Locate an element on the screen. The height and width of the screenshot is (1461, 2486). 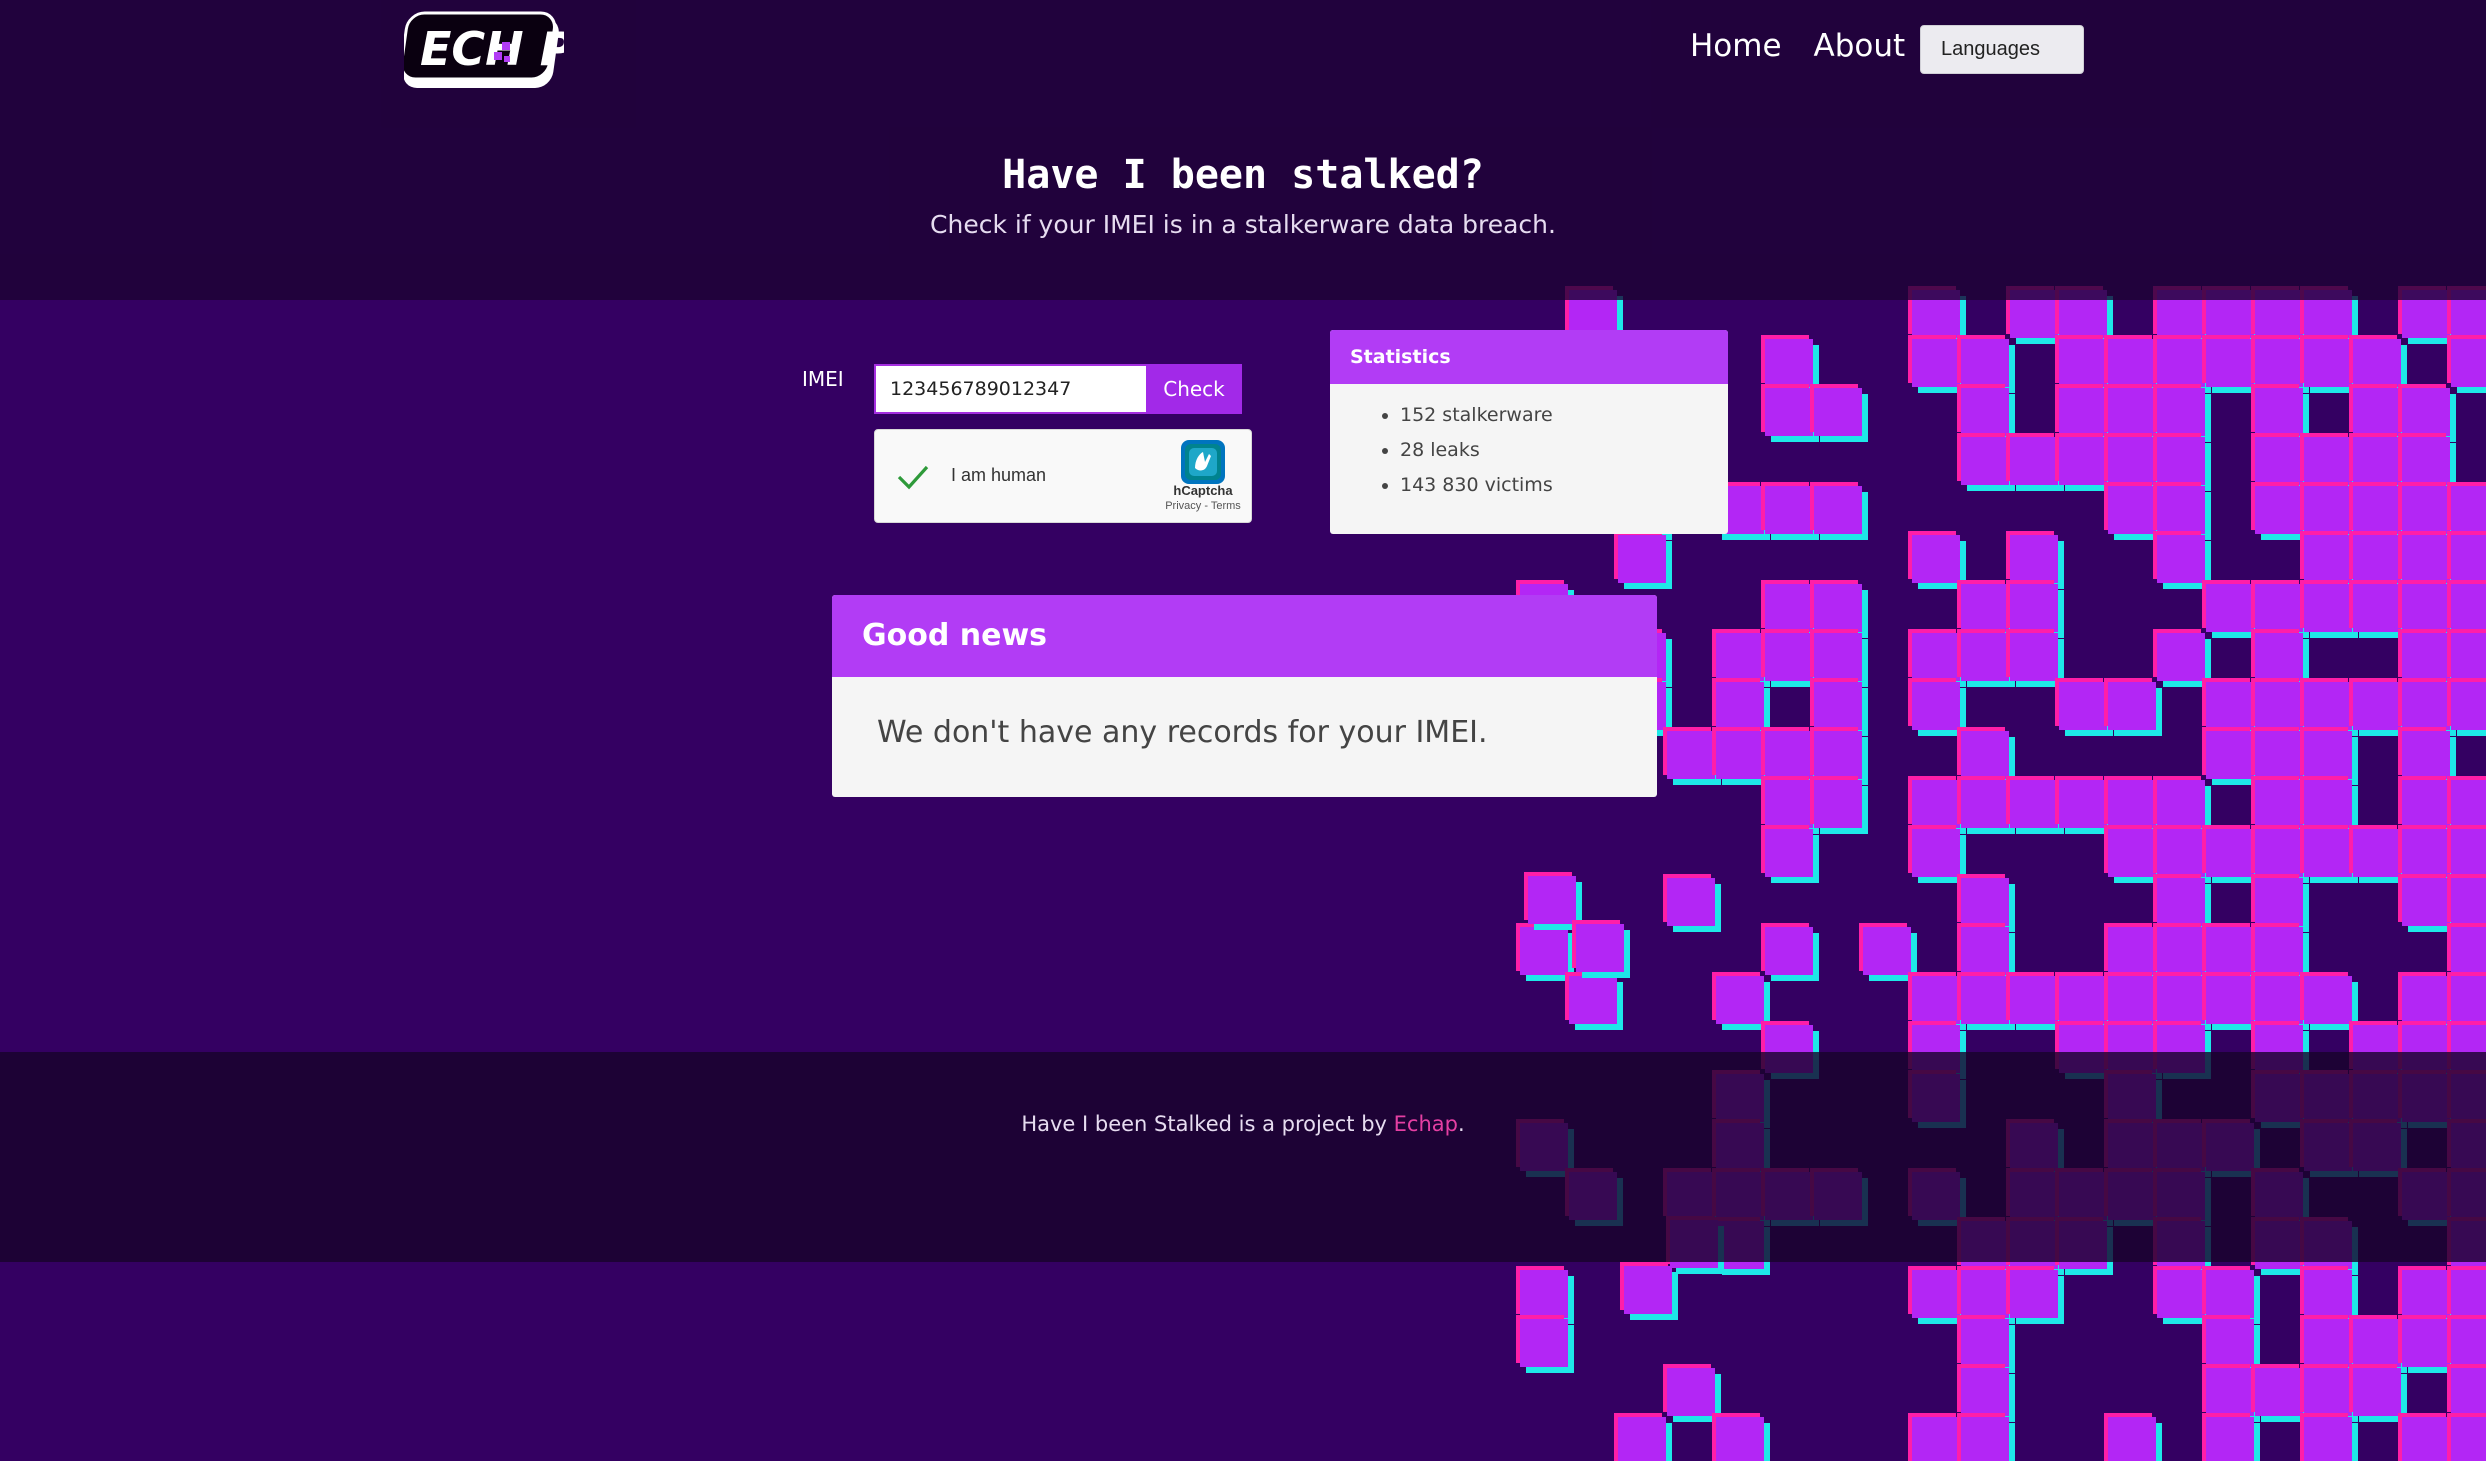
echap-logo: ECH P is located at coordinates (484, 50).